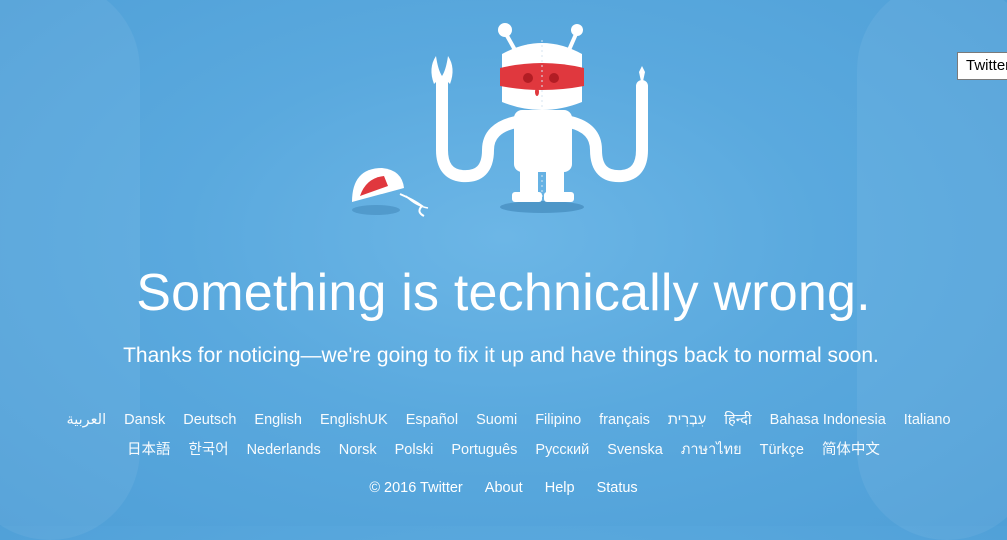  Describe the element at coordinates (86, 420) in the screenshot. I see `language-link-arabic: العربية` at that location.